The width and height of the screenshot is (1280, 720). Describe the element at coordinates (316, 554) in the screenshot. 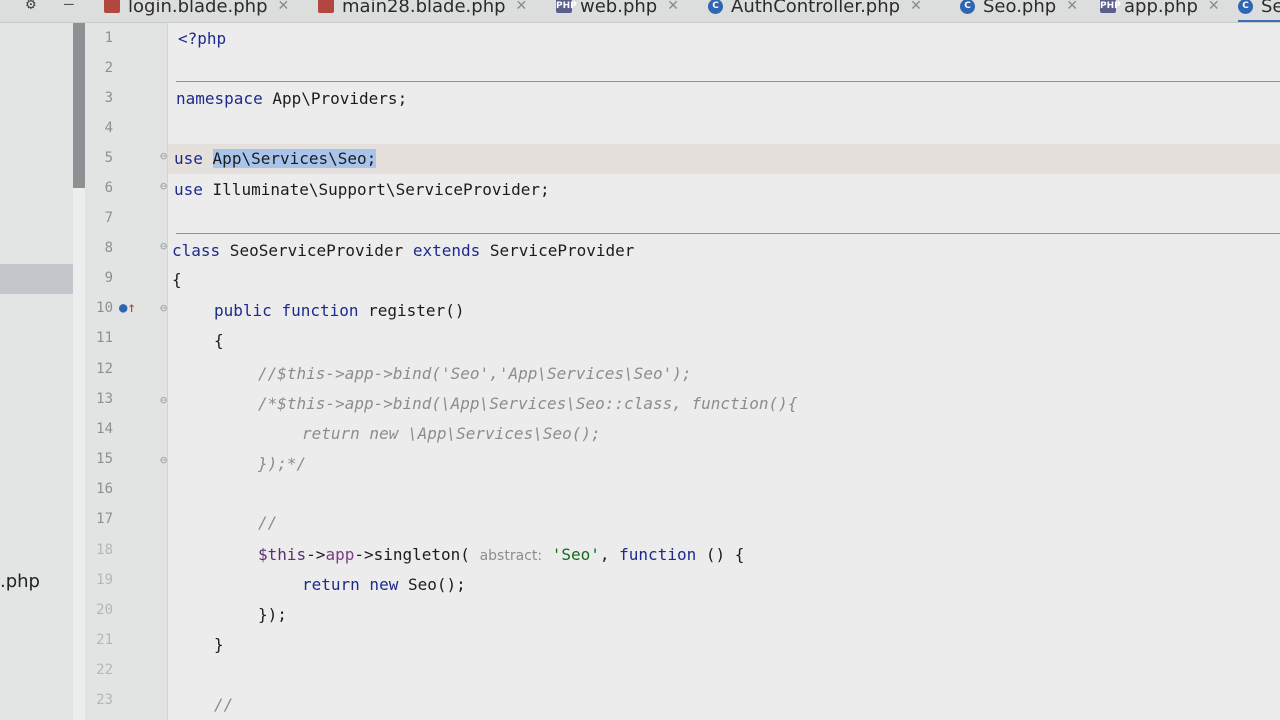

I see `operator: ->` at that location.